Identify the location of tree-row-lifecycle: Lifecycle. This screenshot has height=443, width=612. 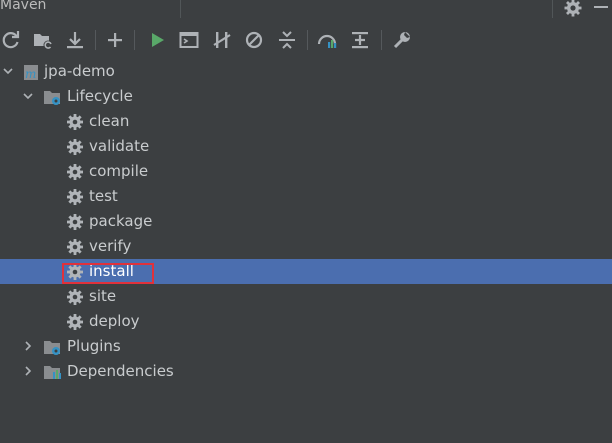
(306, 96).